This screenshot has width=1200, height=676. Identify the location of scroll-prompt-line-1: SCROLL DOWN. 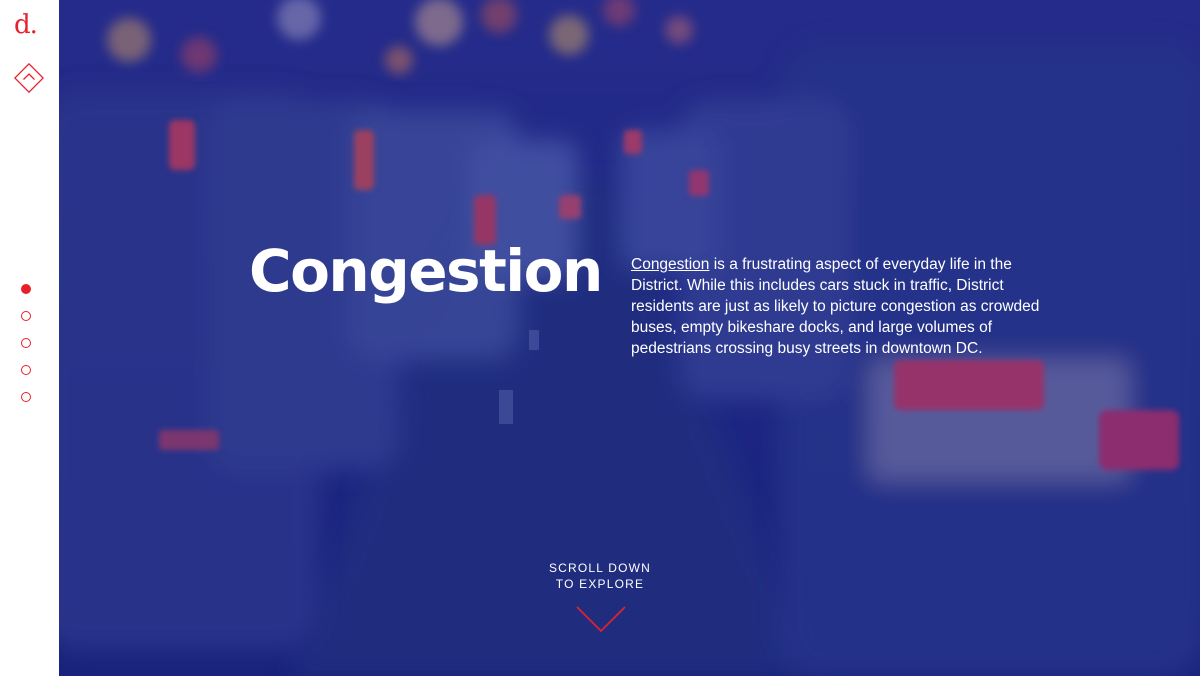
(600, 568).